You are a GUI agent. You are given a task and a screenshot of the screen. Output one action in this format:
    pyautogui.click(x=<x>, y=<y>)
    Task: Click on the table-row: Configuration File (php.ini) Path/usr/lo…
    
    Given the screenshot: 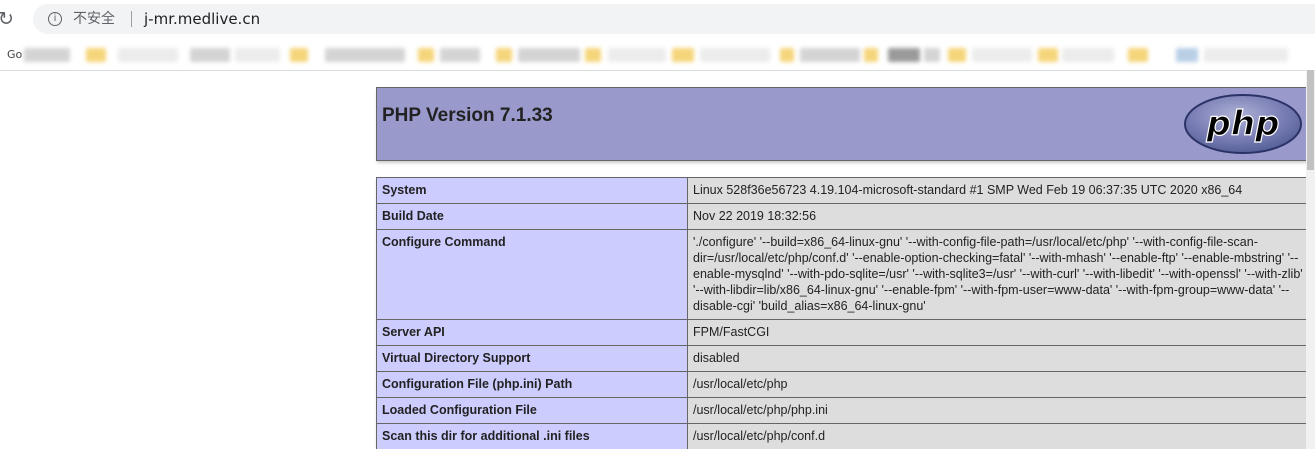 What is the action you would take?
    pyautogui.click(x=841, y=384)
    